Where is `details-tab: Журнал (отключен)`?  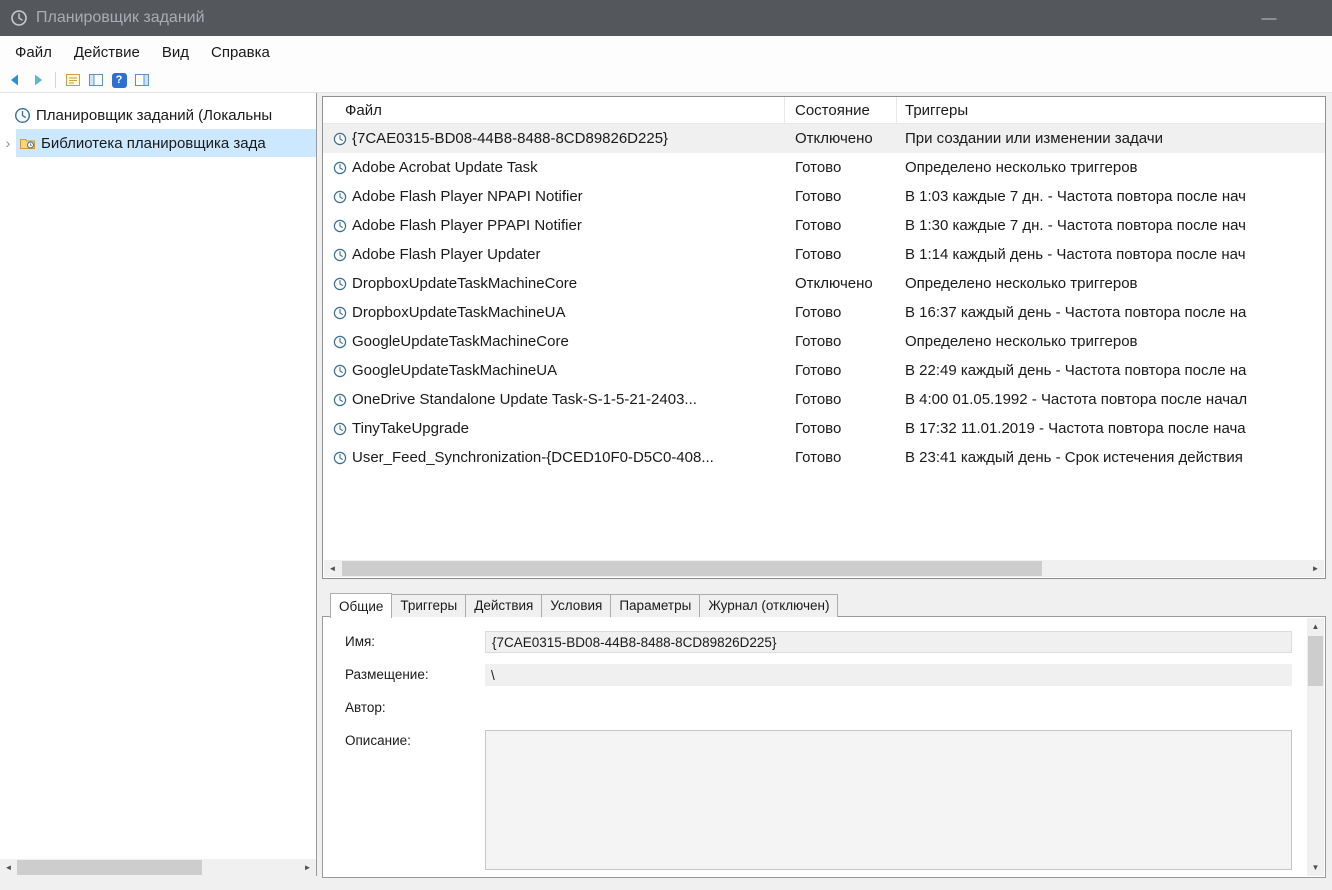 details-tab: Журнал (отключен) is located at coordinates (769, 605).